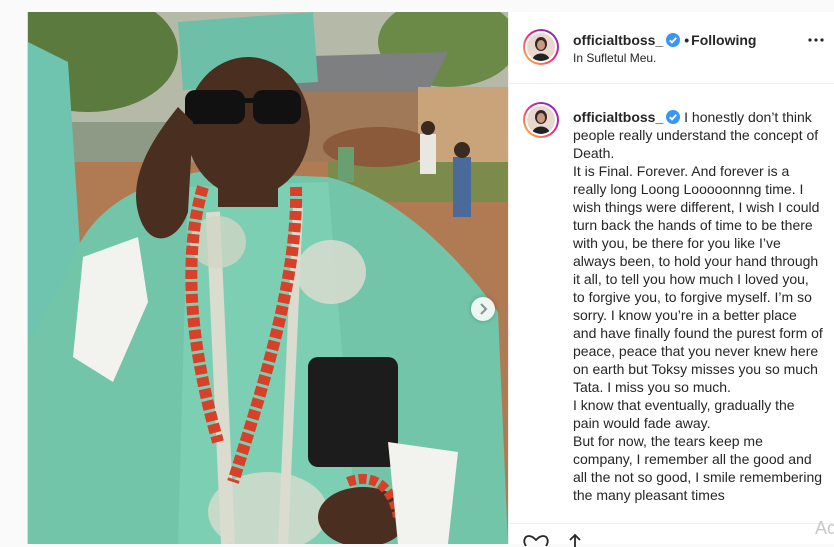  I want to click on location-link: In Sufletul Meu., so click(614, 58).